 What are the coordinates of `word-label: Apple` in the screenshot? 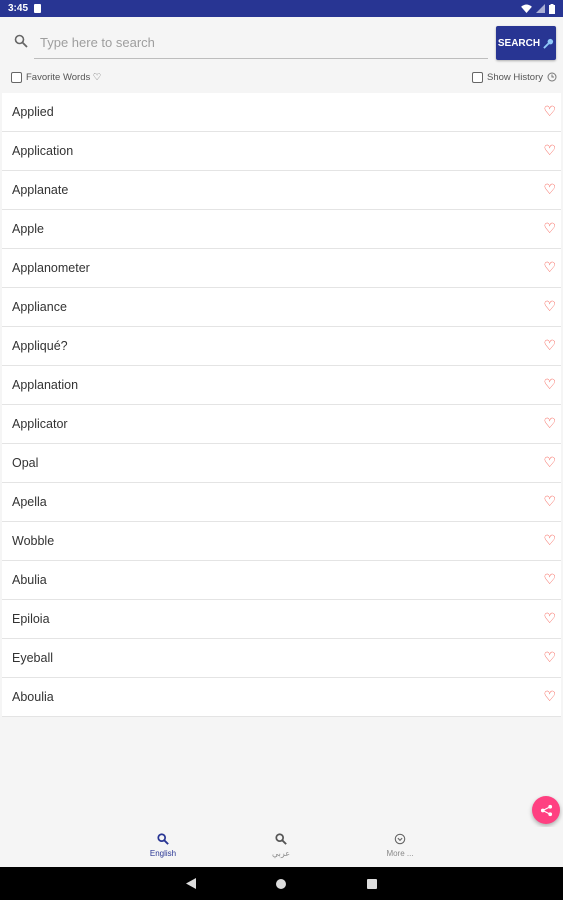 It's located at (28, 229).